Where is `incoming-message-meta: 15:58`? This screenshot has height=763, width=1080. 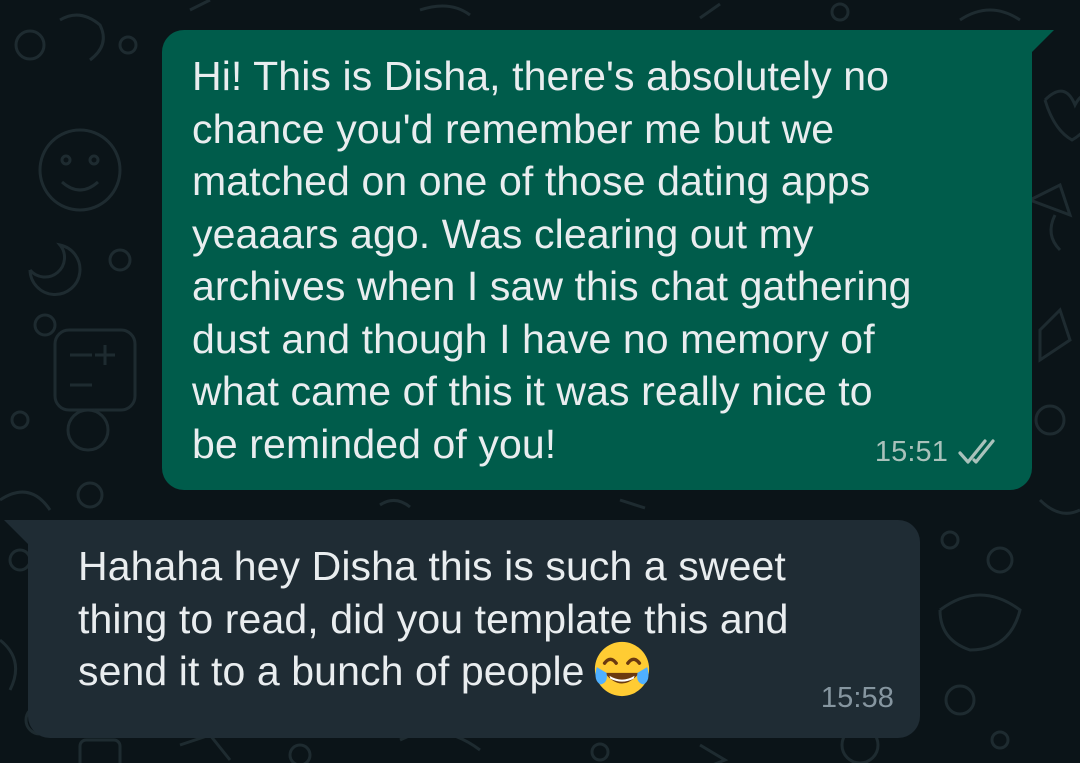
incoming-message-meta: 15:58 is located at coordinates (857, 698).